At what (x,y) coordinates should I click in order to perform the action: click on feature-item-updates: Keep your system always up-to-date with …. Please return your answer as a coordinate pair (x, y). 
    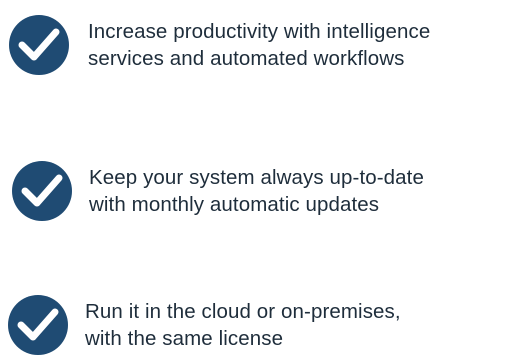
    Looking at the image, I should click on (217, 191).